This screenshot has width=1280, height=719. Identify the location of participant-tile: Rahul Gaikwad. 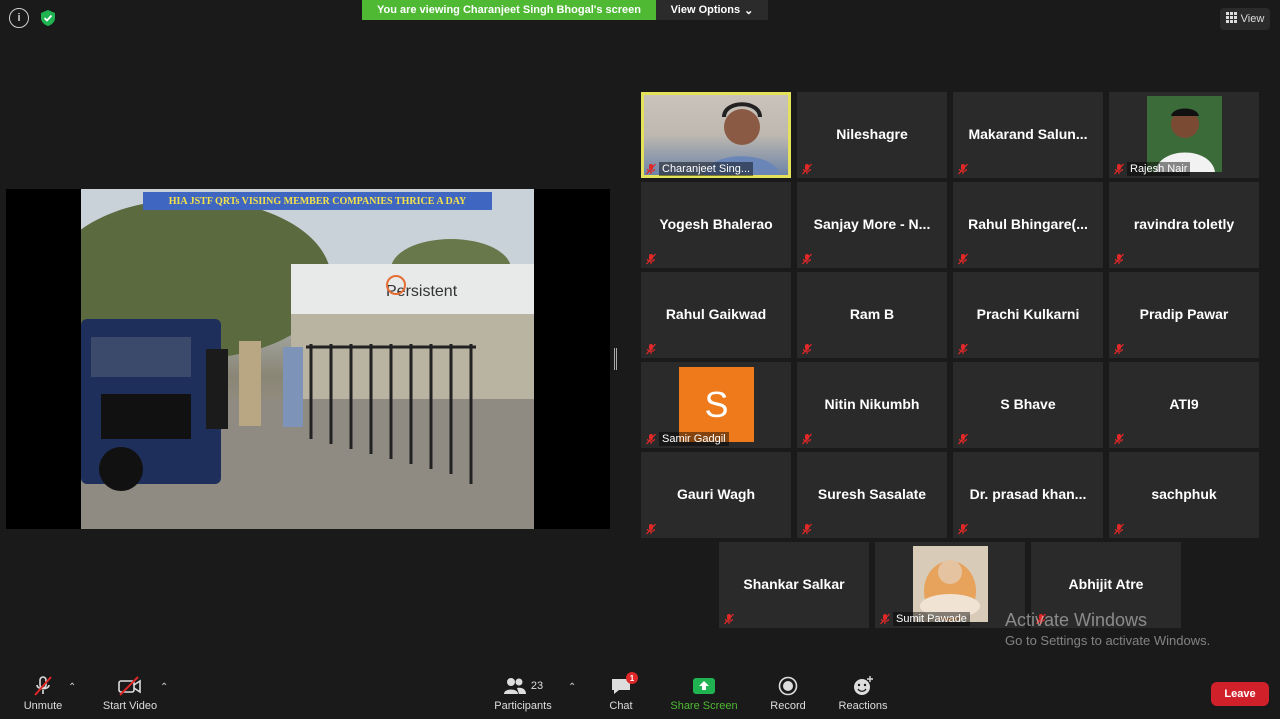
(716, 315).